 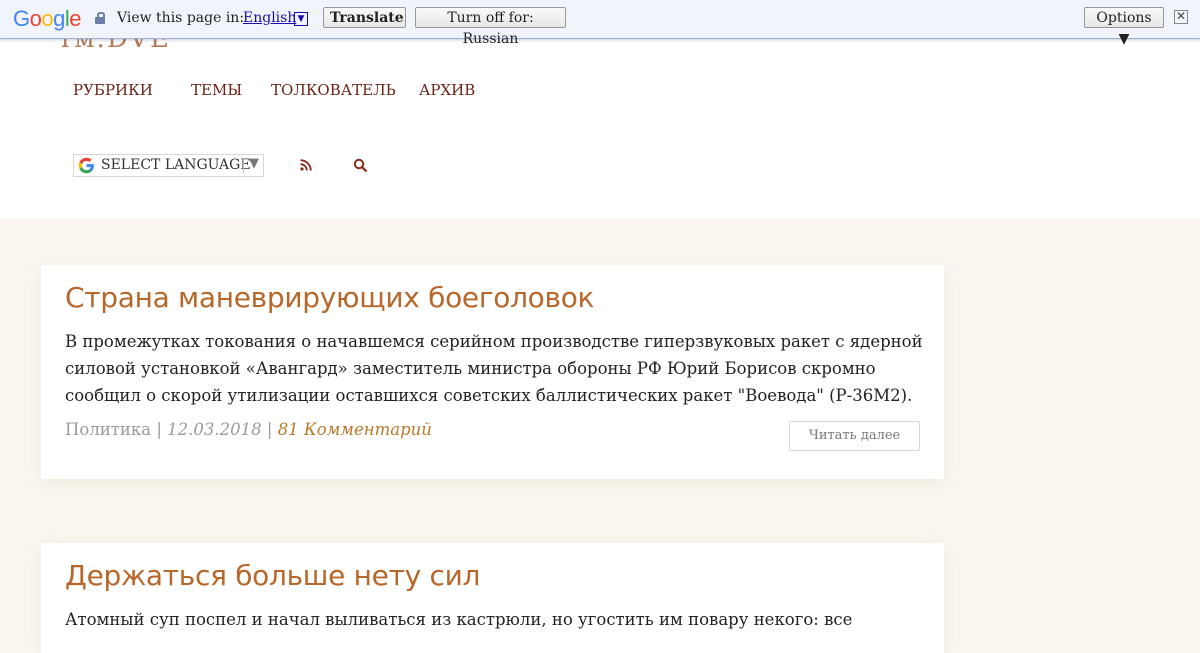 What do you see at coordinates (113, 90) in the screenshot?
I see `nav-item-rubriki: РУБРИКИ` at bounding box center [113, 90].